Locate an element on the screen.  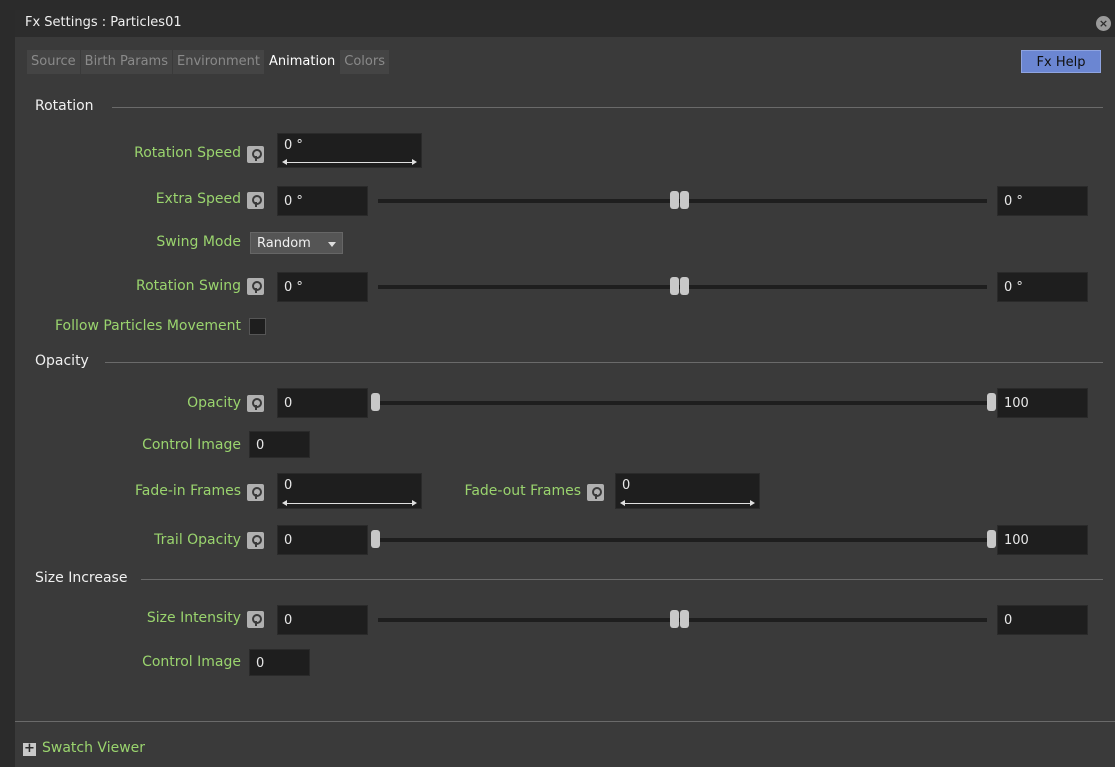
swing-mode-value: Random is located at coordinates (284, 243).